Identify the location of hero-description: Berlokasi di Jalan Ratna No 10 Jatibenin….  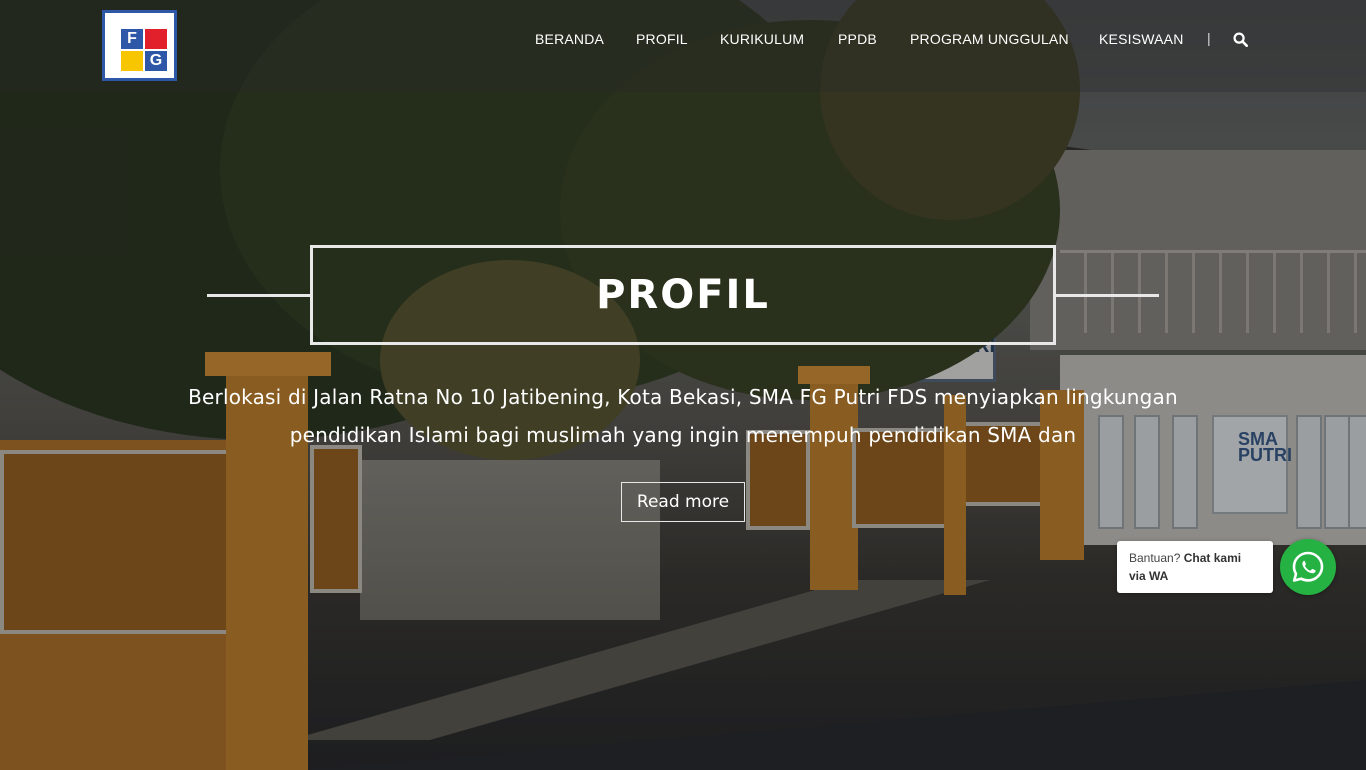
(683, 416).